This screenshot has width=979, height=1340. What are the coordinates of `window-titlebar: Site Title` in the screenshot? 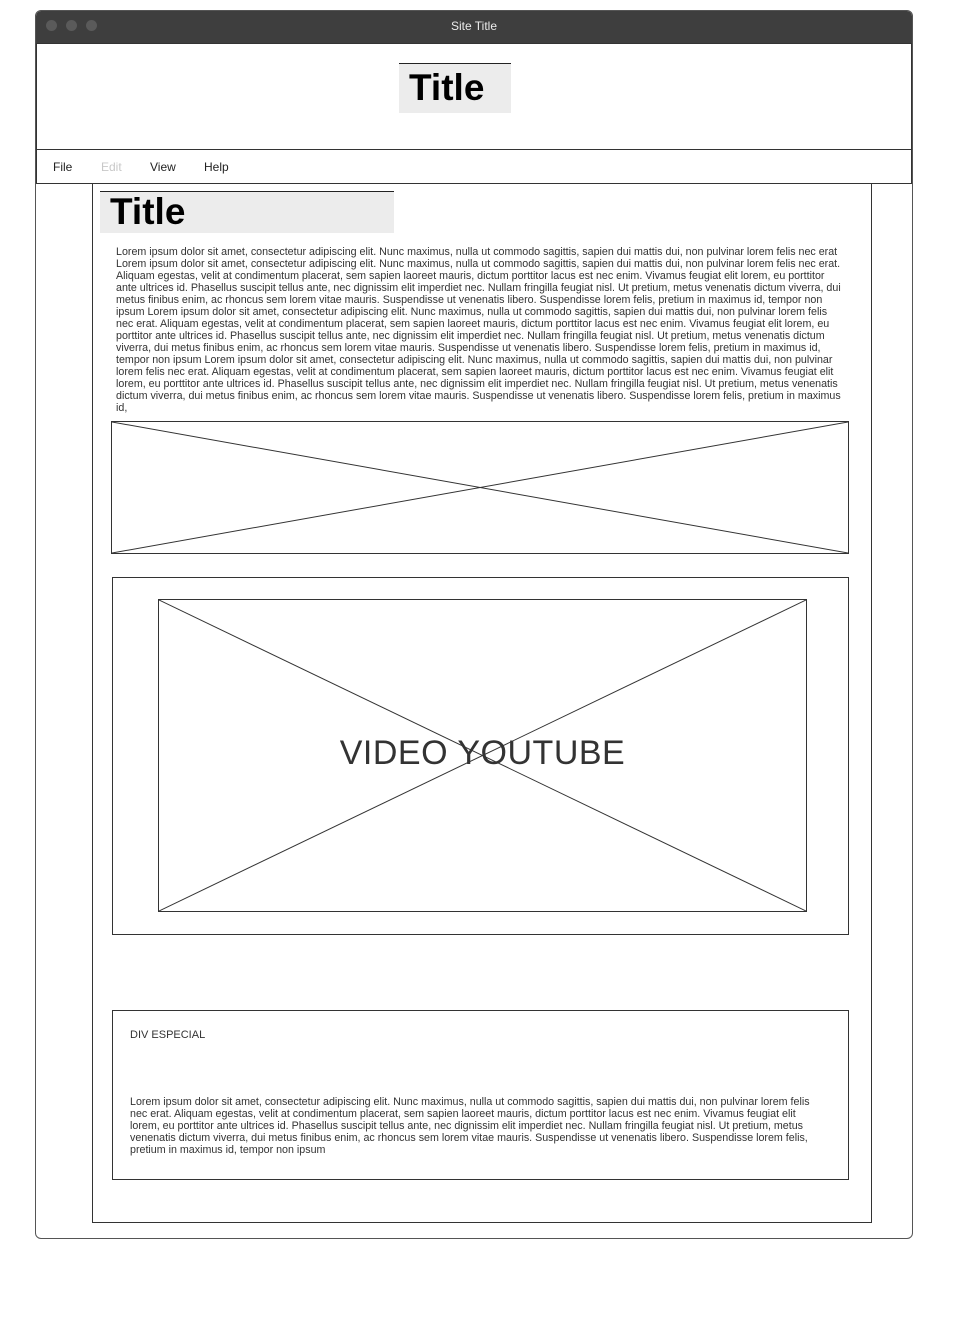 It's located at (474, 27).